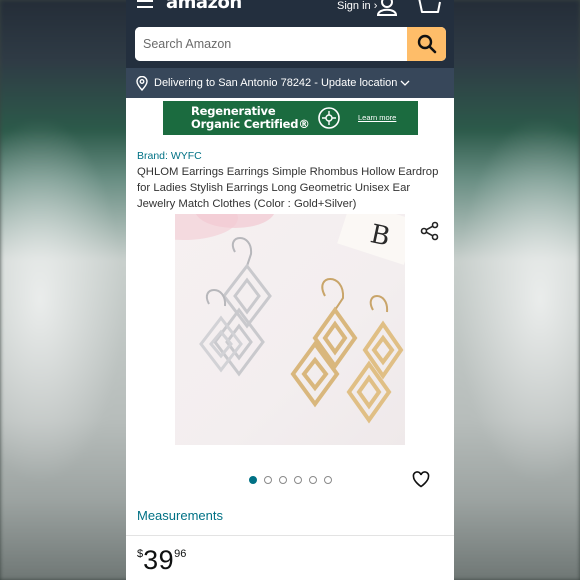 Image resolution: width=580 pixels, height=580 pixels. Describe the element at coordinates (405, 83) in the screenshot. I see `chevron-down-icon` at that location.